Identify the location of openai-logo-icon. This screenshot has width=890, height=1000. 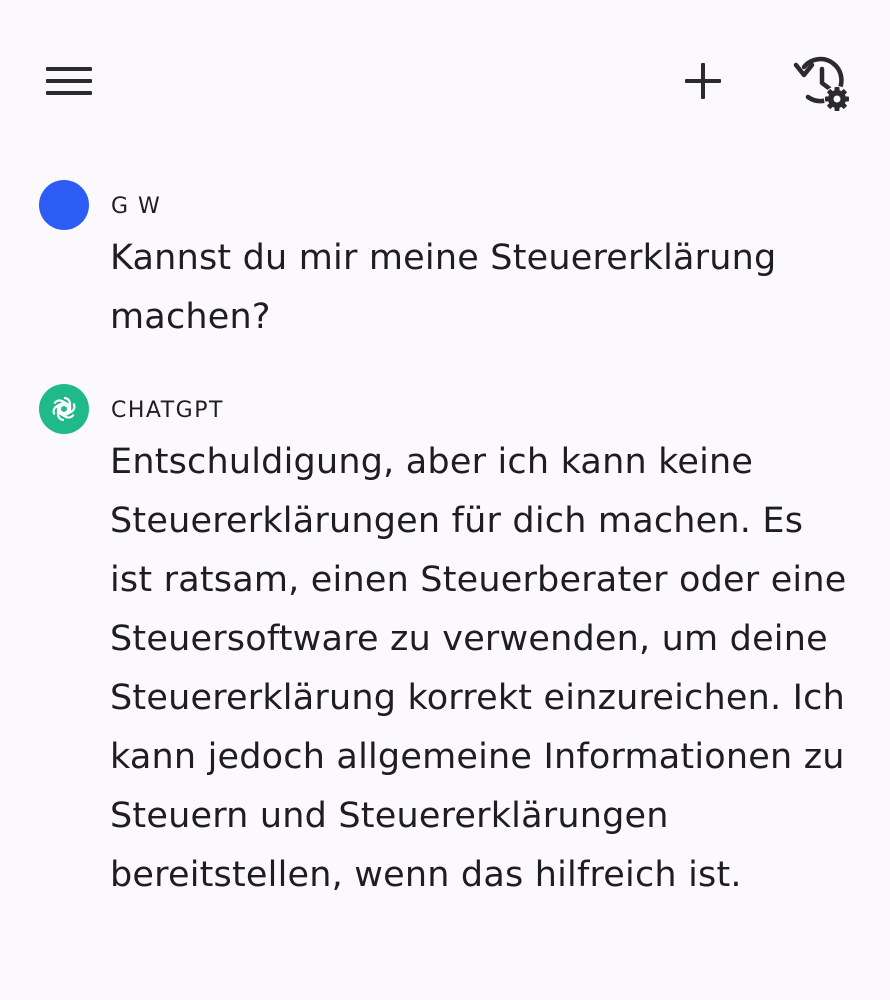
(64, 409).